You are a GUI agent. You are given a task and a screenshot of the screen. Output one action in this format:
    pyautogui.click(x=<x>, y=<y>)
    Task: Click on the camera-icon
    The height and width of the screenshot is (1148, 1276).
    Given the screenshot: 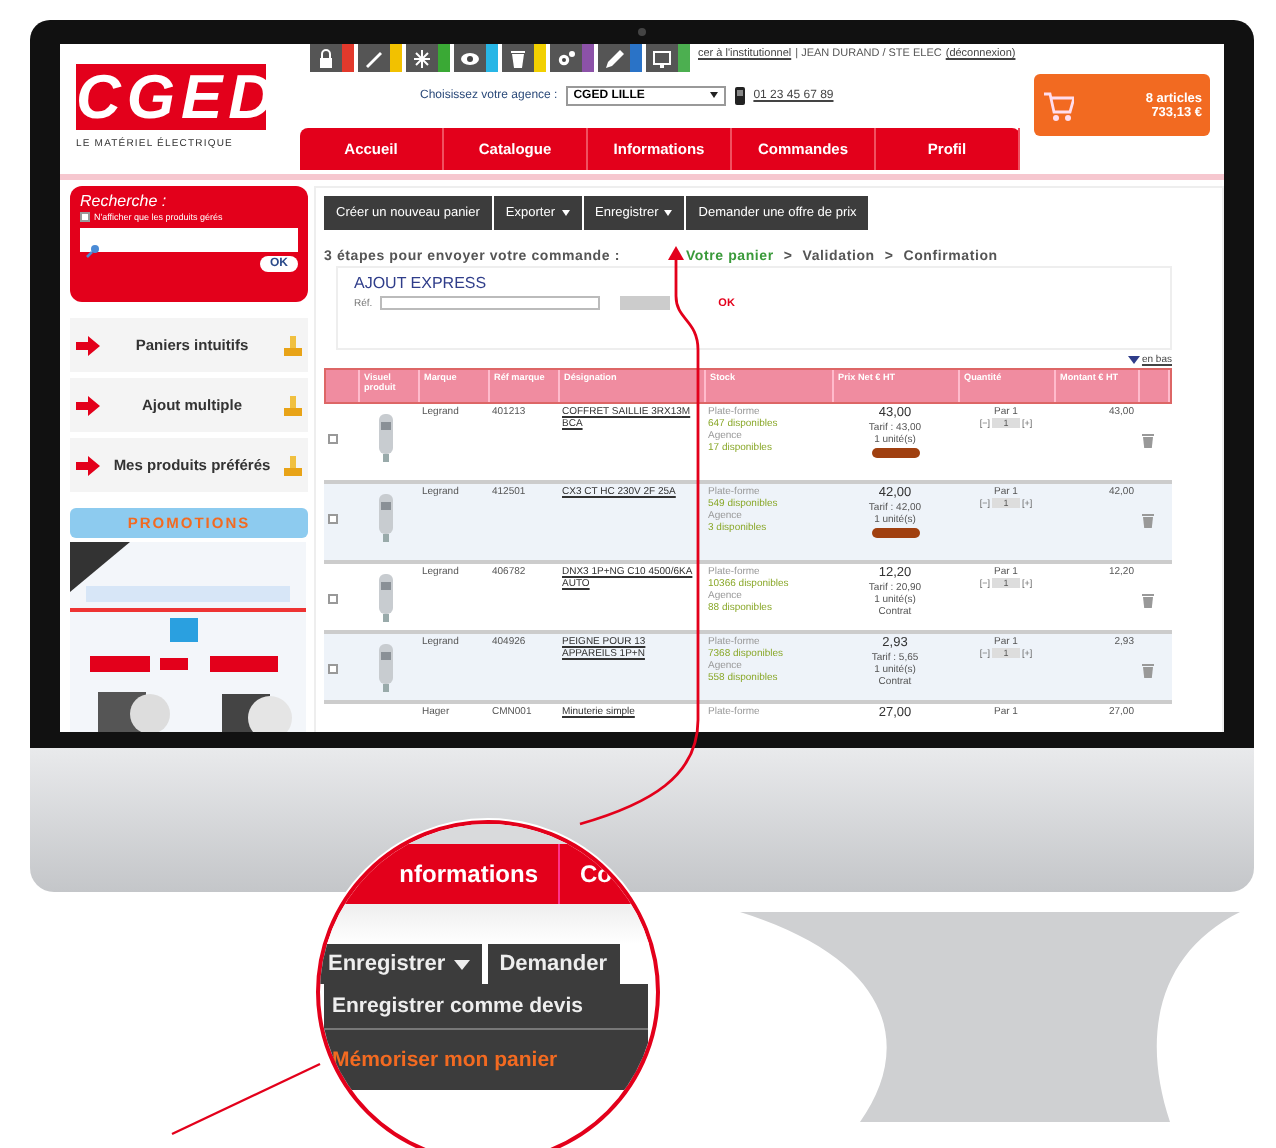 What is the action you would take?
    pyautogui.click(x=642, y=32)
    